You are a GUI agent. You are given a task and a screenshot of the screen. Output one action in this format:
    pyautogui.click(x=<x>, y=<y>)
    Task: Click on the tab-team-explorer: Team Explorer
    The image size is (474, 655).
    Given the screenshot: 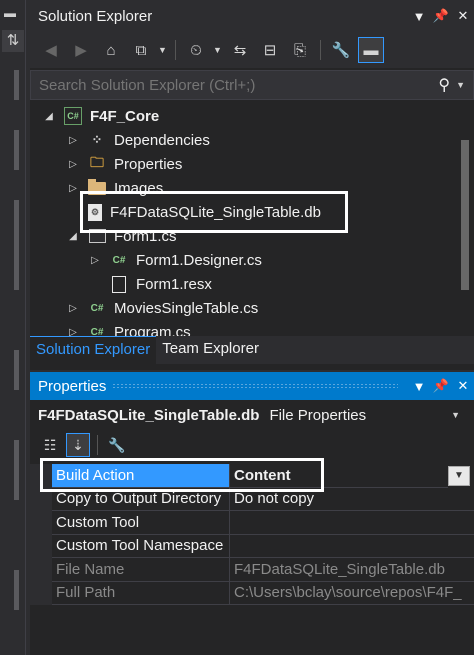 What is the action you would take?
    pyautogui.click(x=210, y=350)
    